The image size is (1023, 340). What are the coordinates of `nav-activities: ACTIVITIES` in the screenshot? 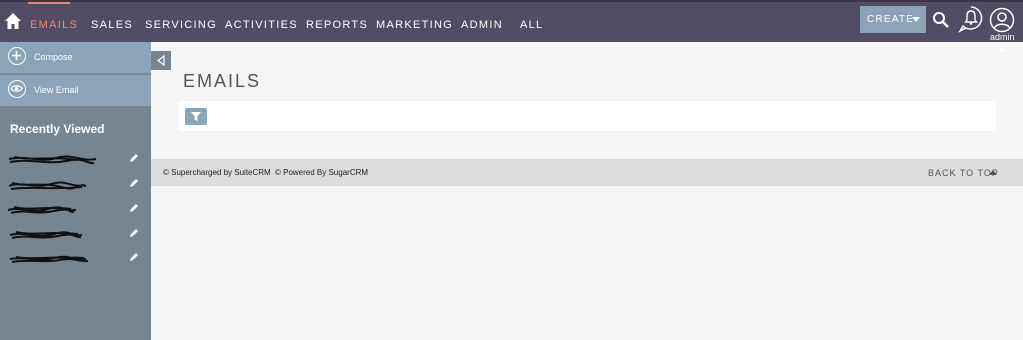 It's located at (261, 25).